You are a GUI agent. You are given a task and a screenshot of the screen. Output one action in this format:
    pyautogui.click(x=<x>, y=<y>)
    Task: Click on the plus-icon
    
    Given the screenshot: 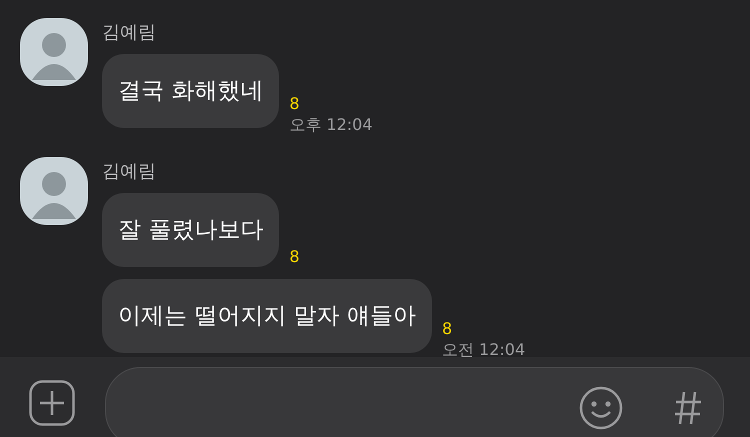 What is the action you would take?
    pyautogui.click(x=52, y=403)
    